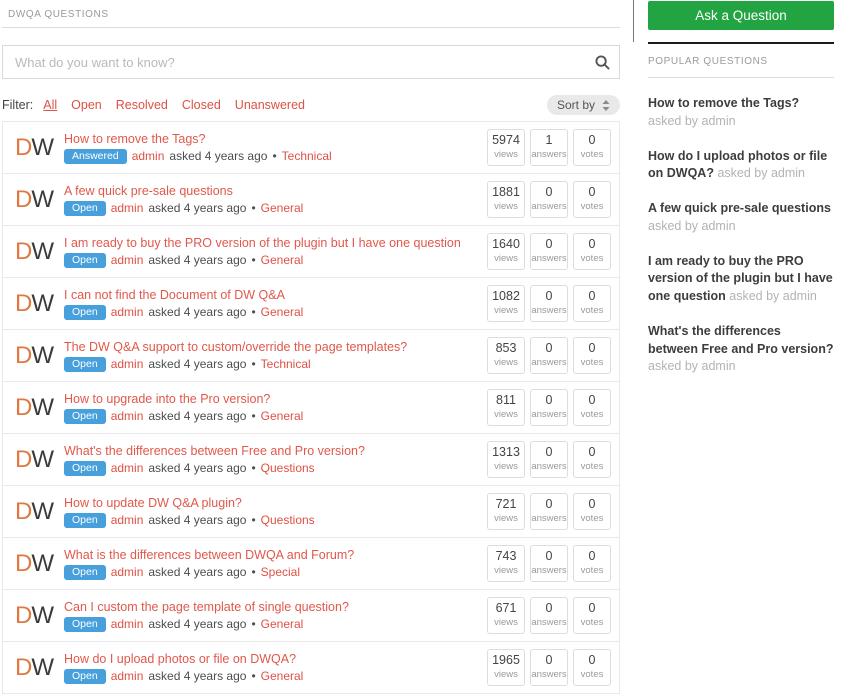 Image resolution: width=850 pixels, height=694 pixels. What do you see at coordinates (50, 105) in the screenshot?
I see `filter-option: All` at bounding box center [50, 105].